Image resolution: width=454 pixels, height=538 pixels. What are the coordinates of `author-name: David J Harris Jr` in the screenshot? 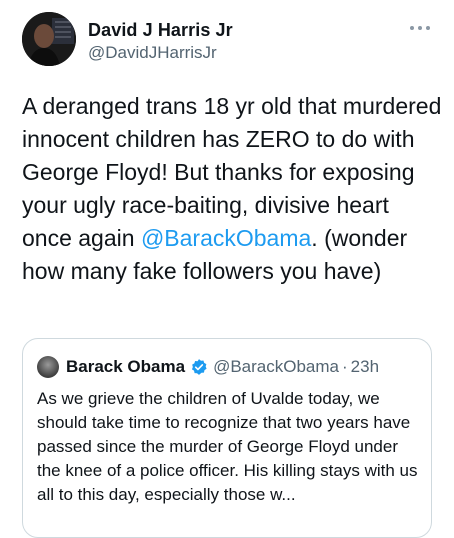 It's located at (160, 30).